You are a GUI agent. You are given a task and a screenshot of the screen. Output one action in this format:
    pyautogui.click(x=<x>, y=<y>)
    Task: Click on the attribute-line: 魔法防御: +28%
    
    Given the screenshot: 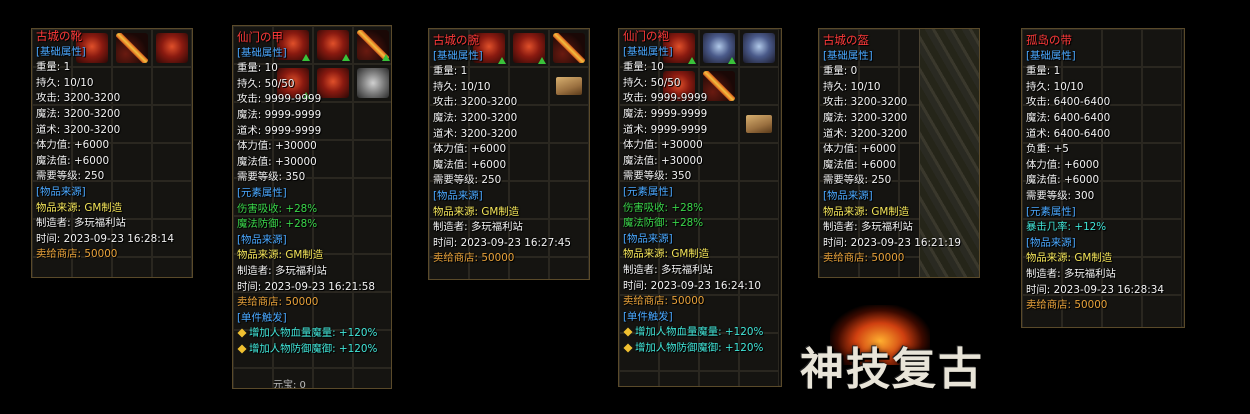 What is the action you would take?
    pyautogui.click(x=312, y=225)
    